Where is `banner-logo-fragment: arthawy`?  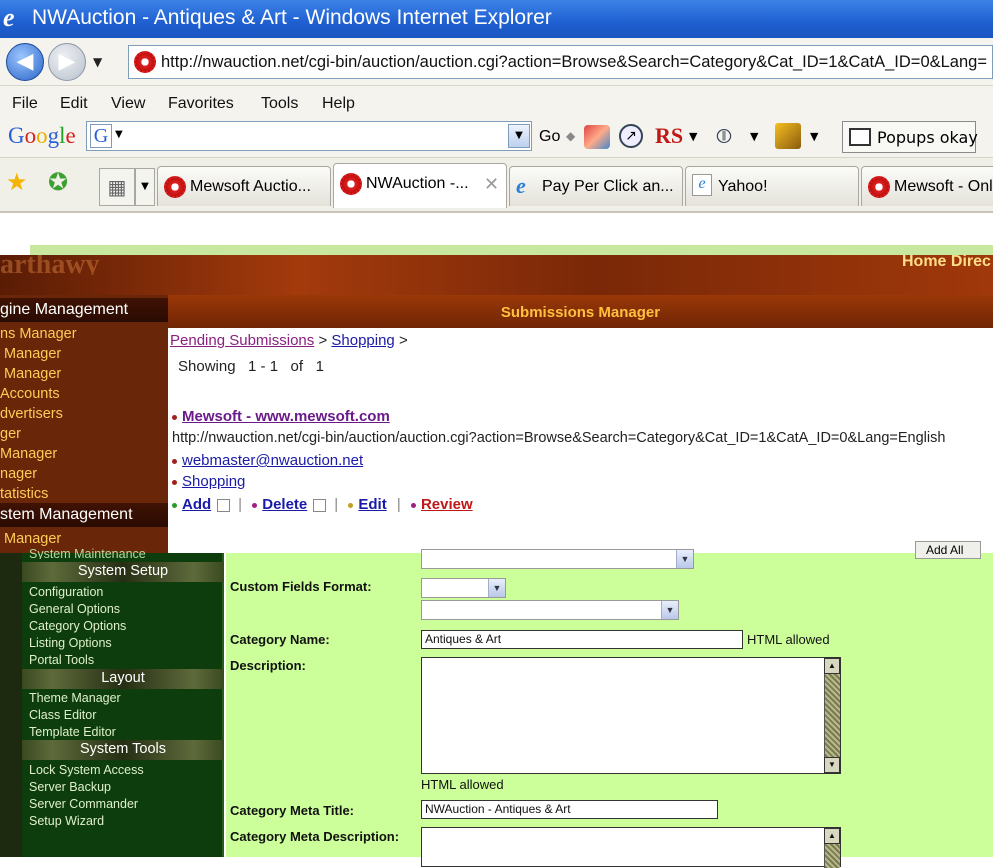
banner-logo-fragment: arthawy is located at coordinates (50, 265).